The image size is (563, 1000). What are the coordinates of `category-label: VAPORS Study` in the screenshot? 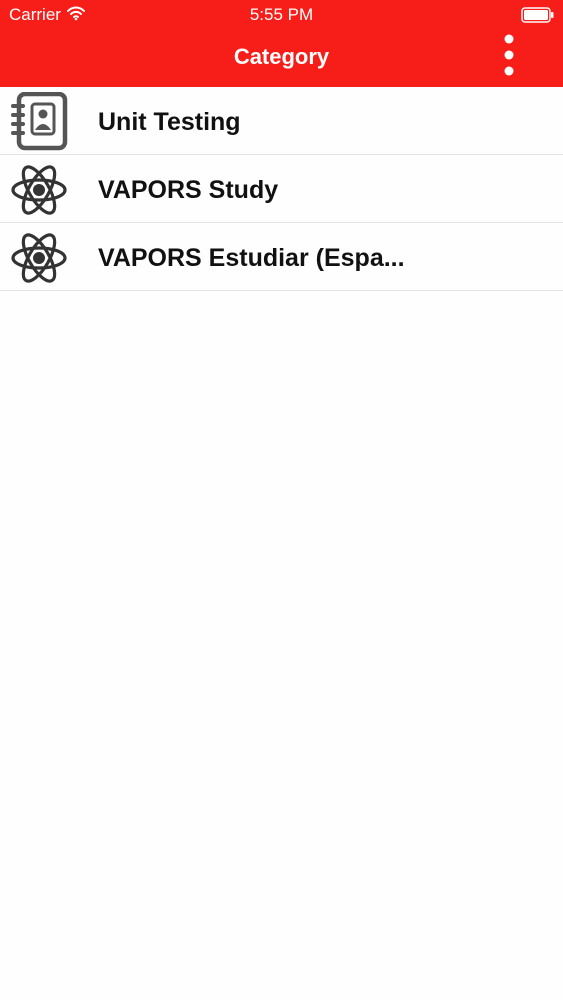 It's located at (188, 190).